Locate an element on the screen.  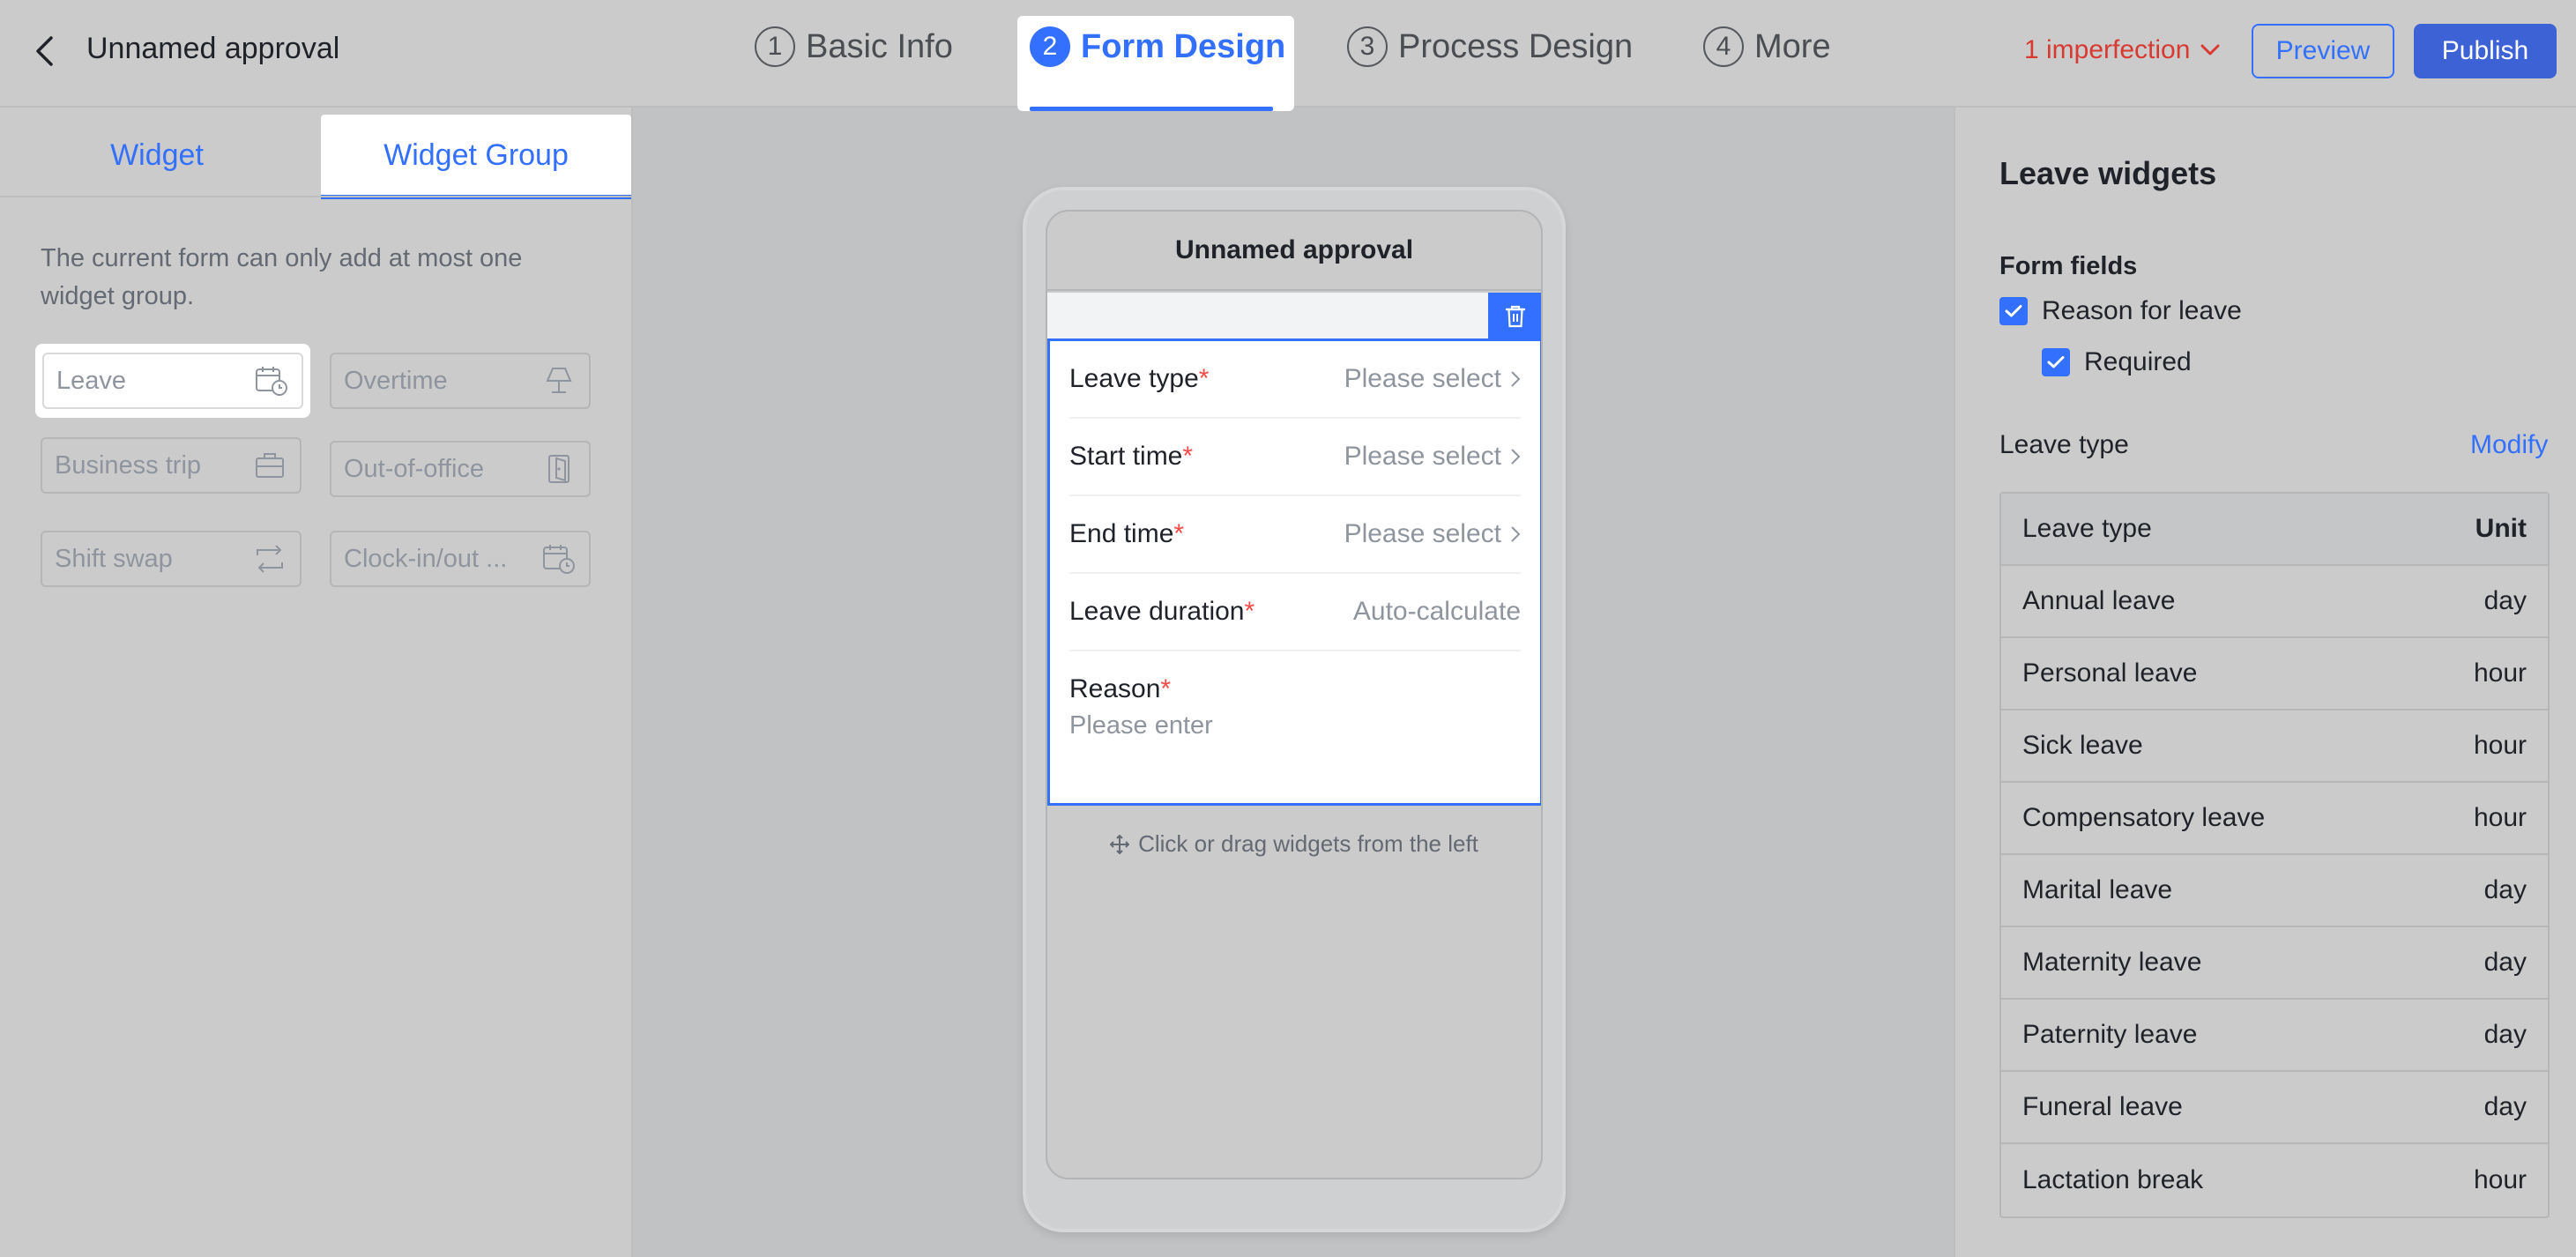
leave-duration-field: Leave duration* Auto-calculate is located at coordinates (1295, 612).